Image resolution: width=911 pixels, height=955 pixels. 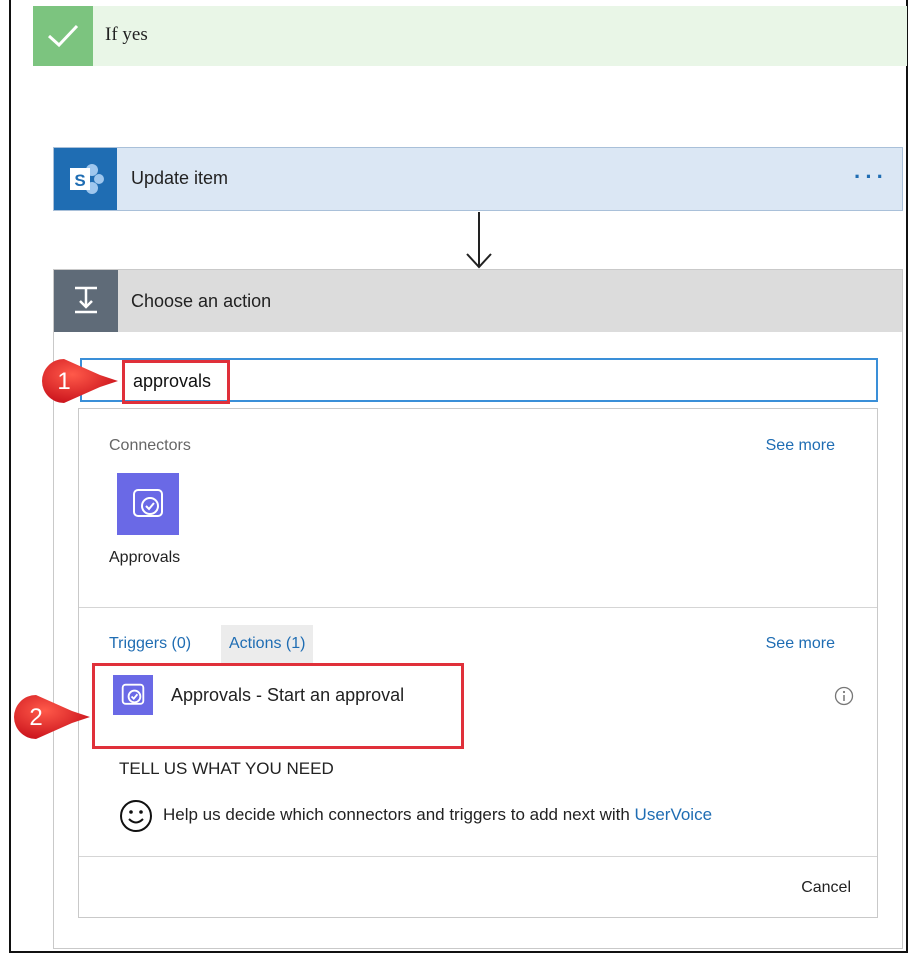 What do you see at coordinates (86, 301) in the screenshot?
I see `action-step-icon` at bounding box center [86, 301].